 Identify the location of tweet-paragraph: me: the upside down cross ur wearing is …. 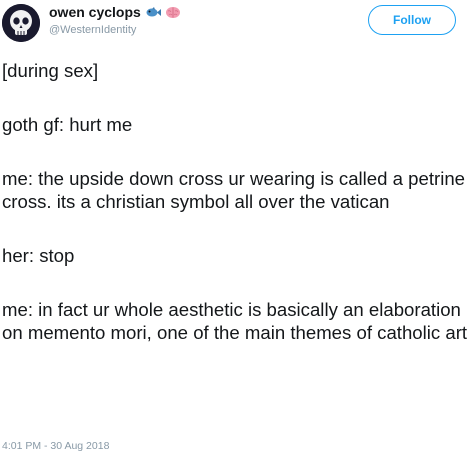
(234, 190).